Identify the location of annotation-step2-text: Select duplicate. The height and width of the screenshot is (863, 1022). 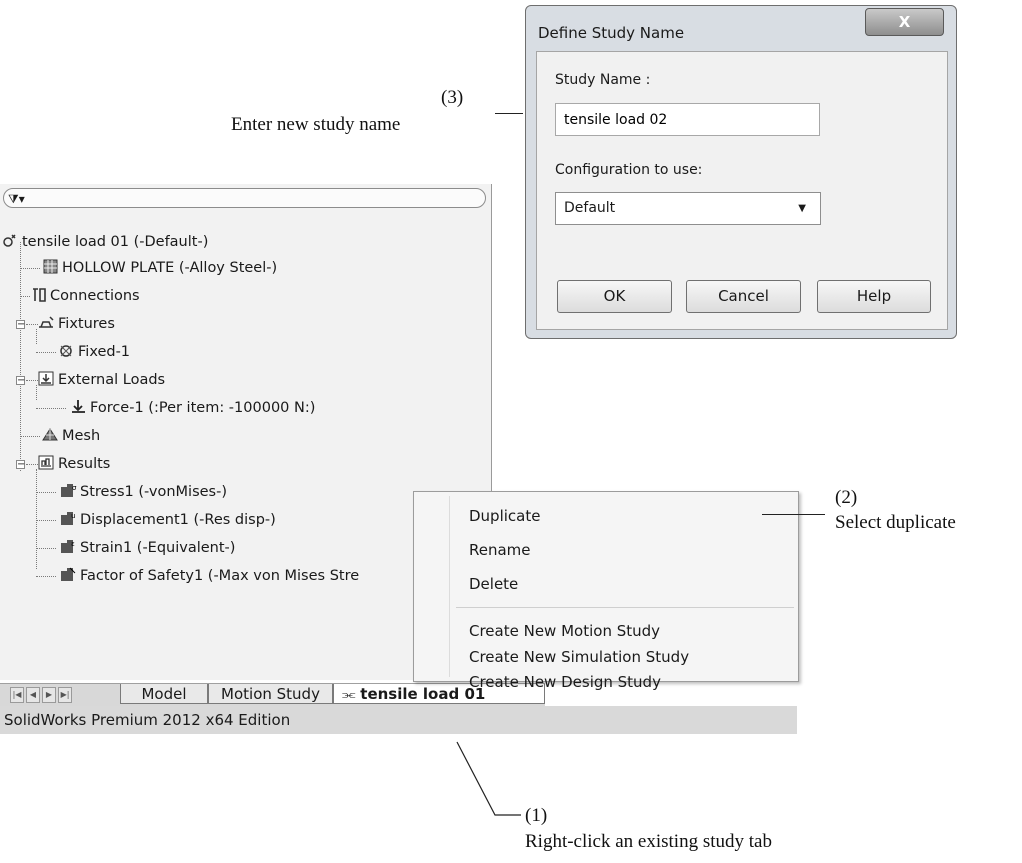
(895, 522).